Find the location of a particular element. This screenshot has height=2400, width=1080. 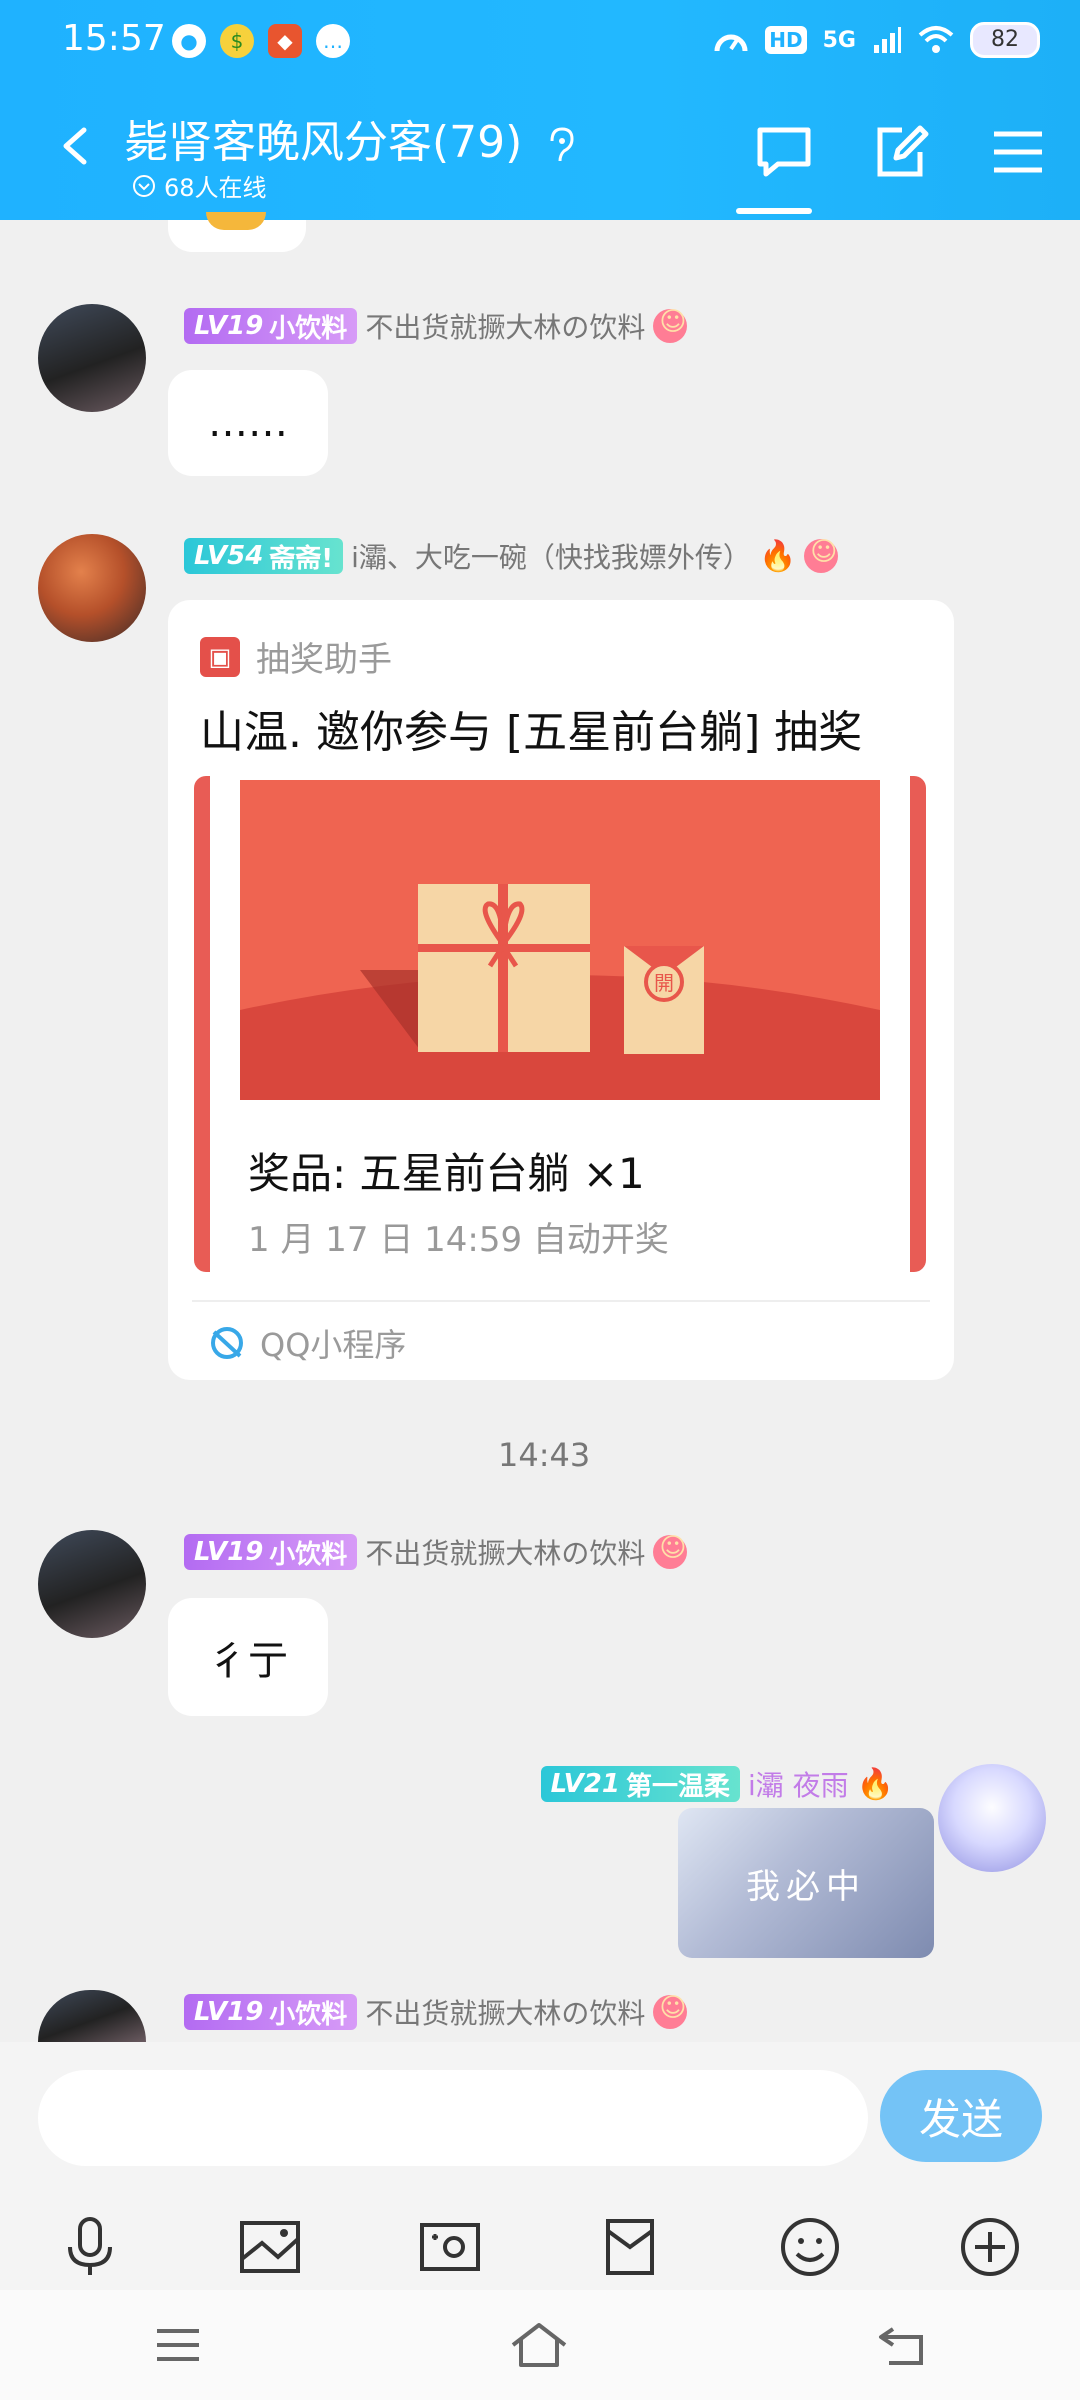

back-icon is located at coordinates (76, 146).